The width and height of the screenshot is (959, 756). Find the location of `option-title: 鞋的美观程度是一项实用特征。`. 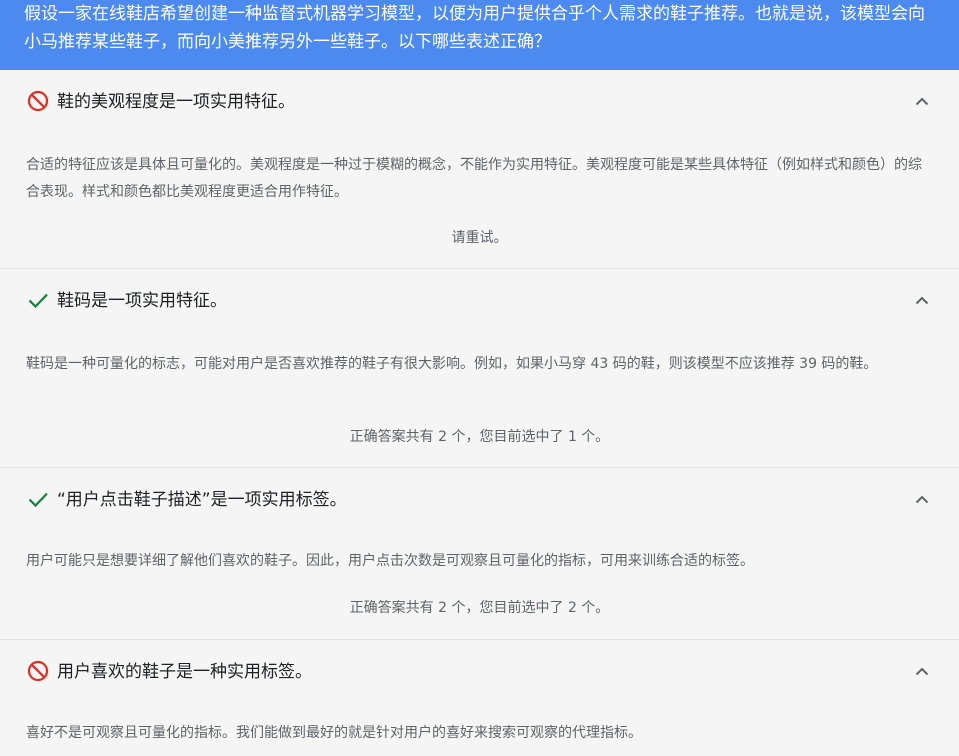

option-title: 鞋的美观程度是一项实用特征。 is located at coordinates (176, 102).